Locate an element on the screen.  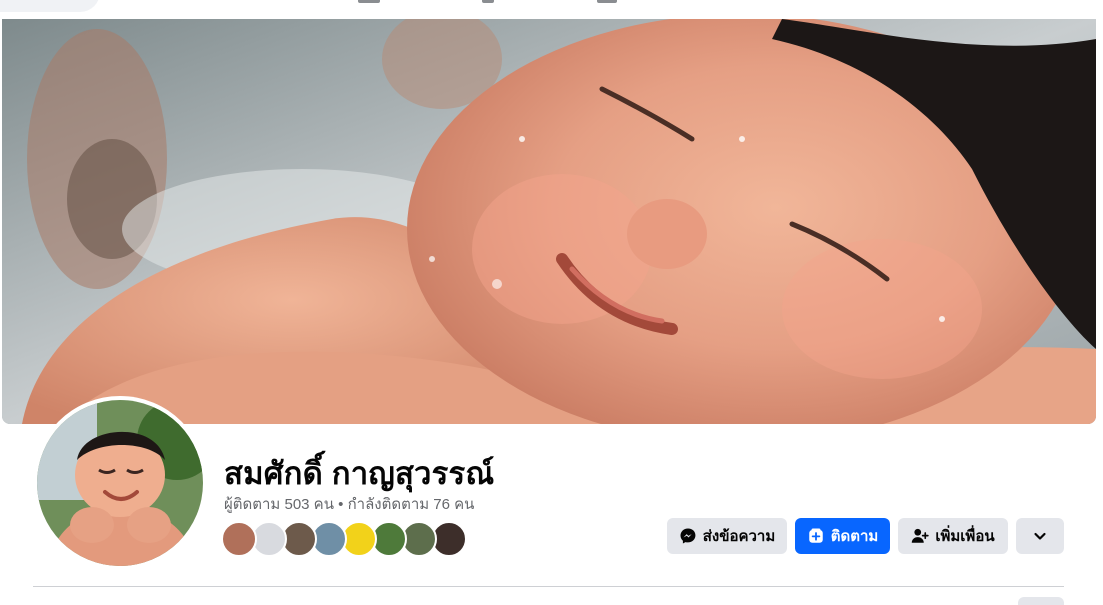
nav-watch-tab is located at coordinates (607, 1).